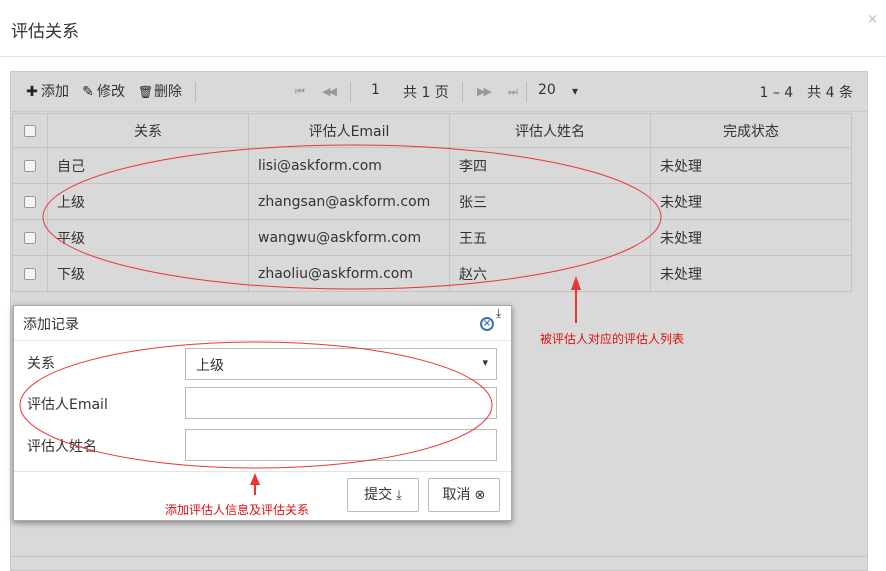 The width and height of the screenshot is (886, 571). What do you see at coordinates (443, 28) in the screenshot?
I see `dialog-header: 评估关系 ×` at bounding box center [443, 28].